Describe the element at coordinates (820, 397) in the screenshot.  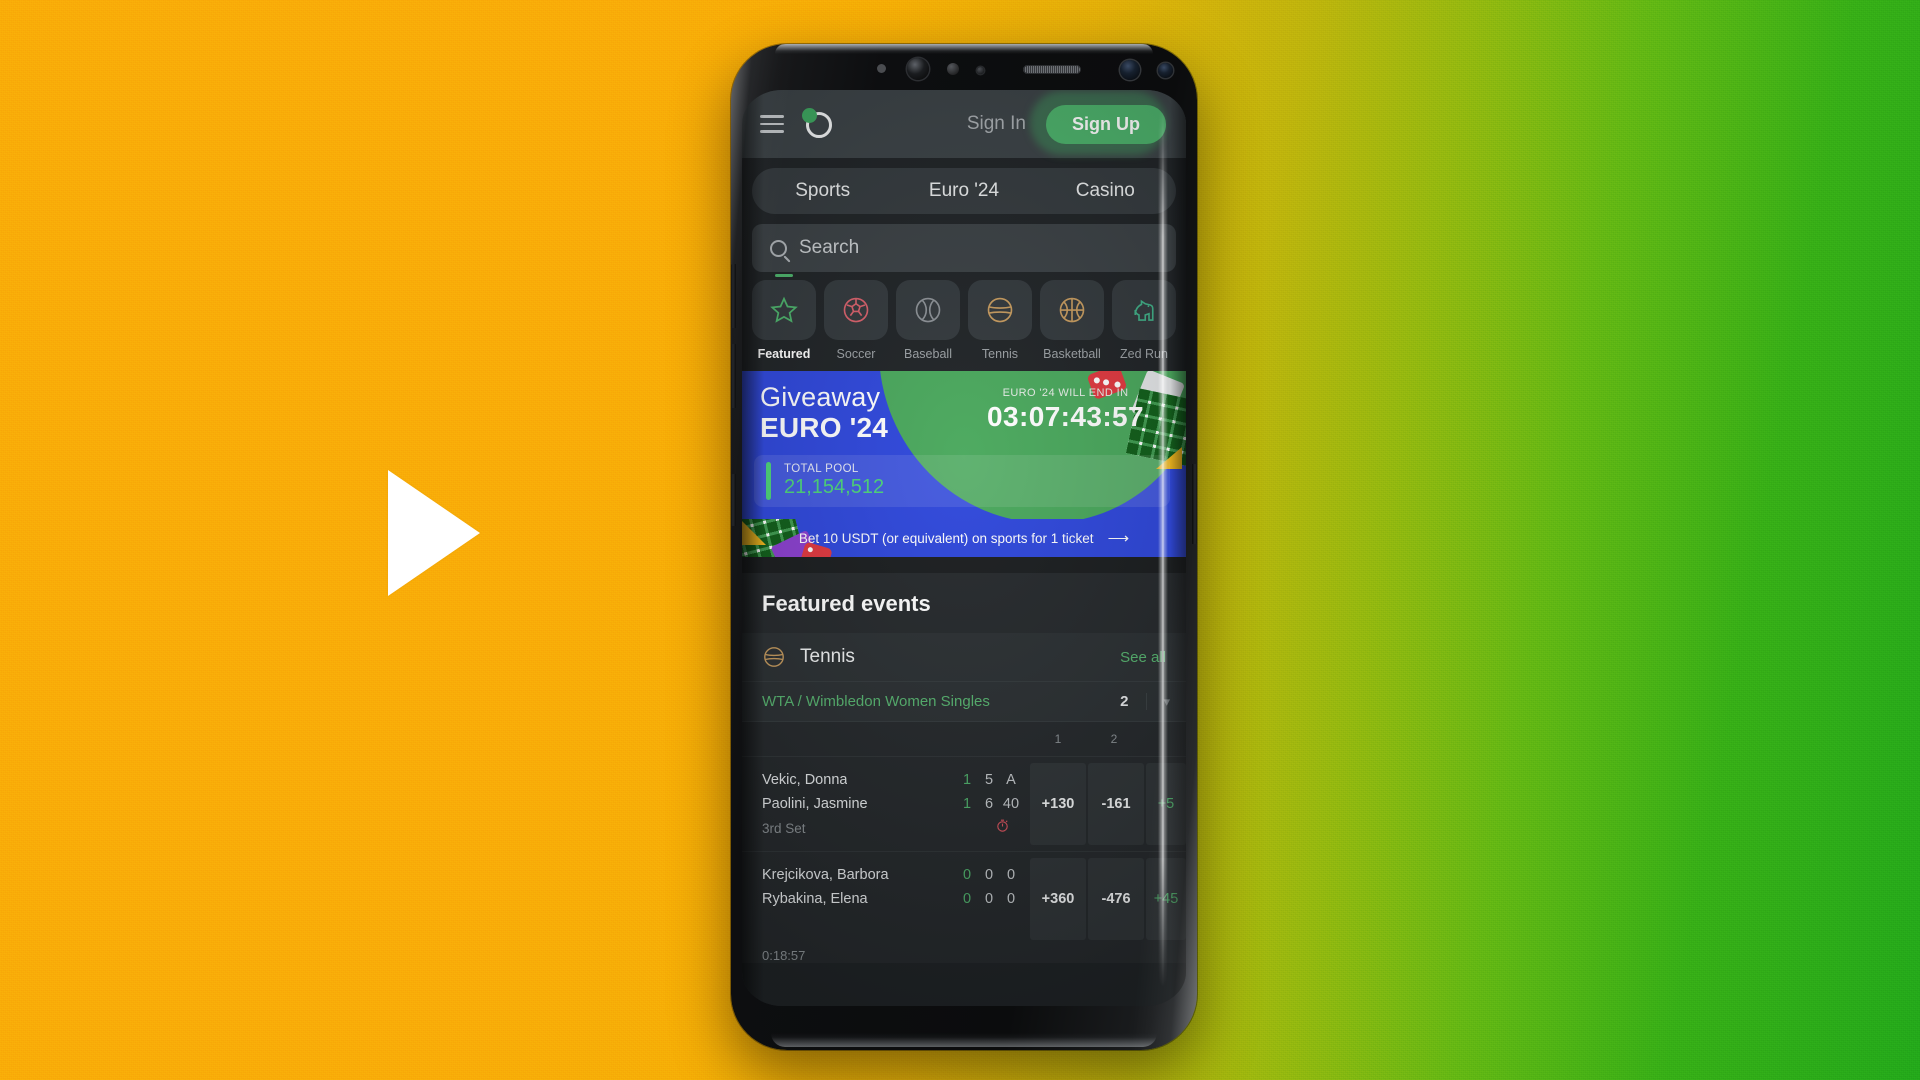
I see `banner-title-line1: Giveaway` at that location.